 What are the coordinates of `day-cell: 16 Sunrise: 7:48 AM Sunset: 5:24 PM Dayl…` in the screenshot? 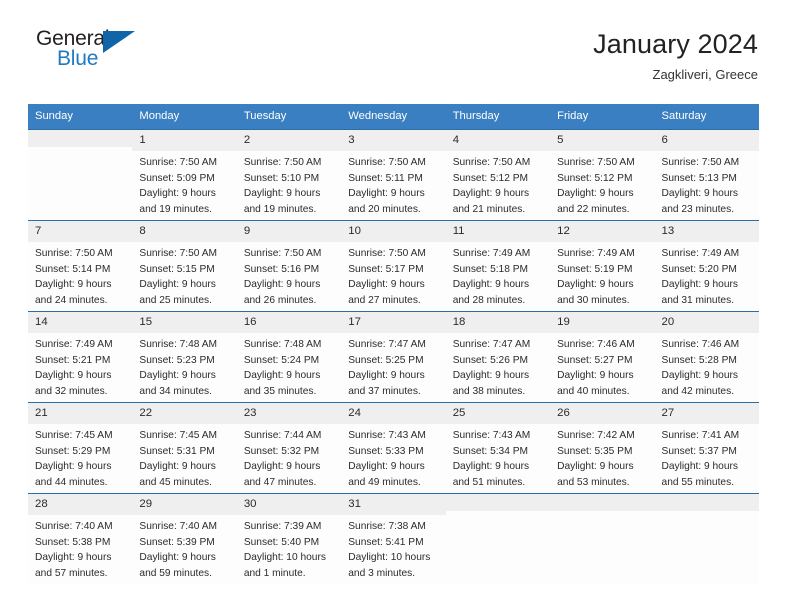 It's located at (289, 357).